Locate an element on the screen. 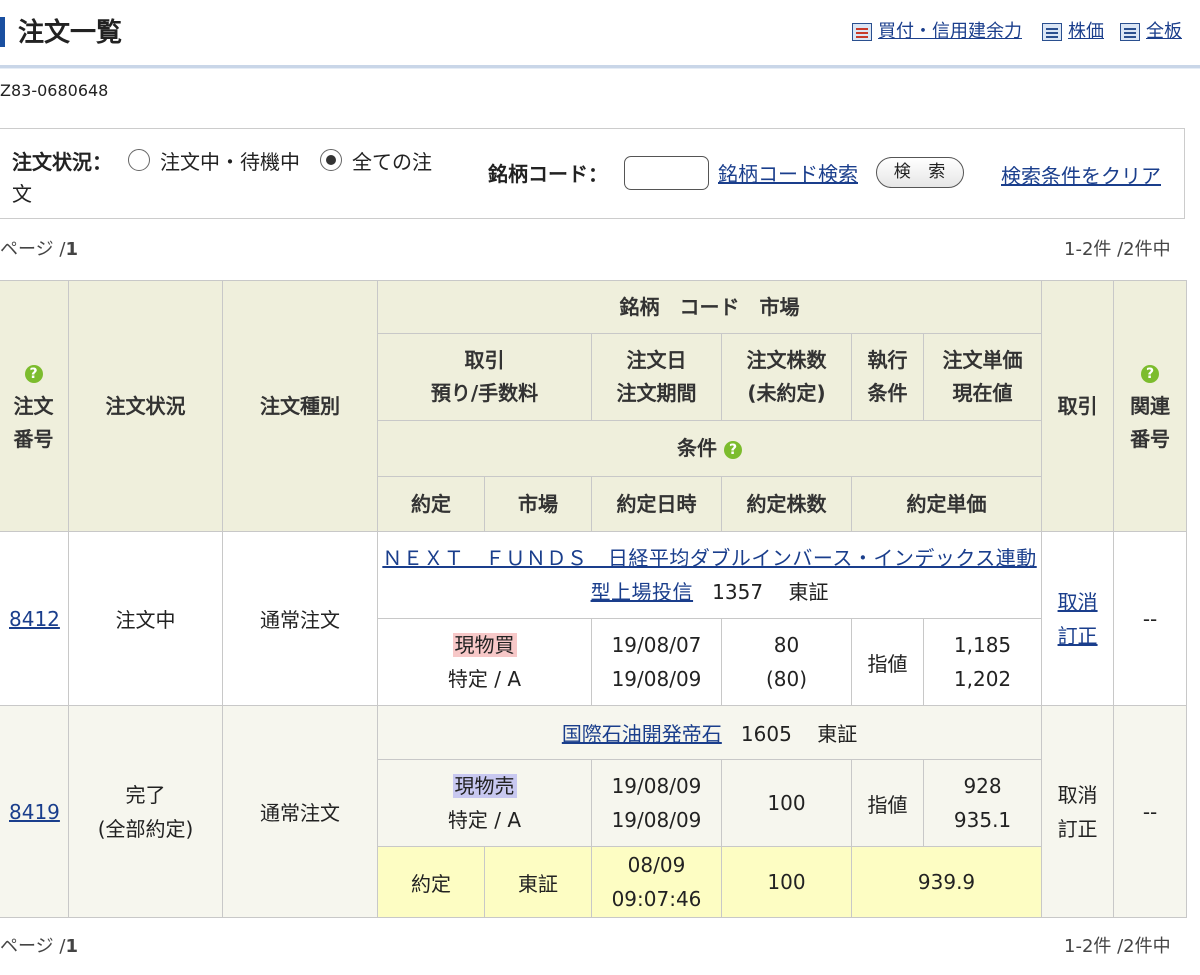 The height and width of the screenshot is (975, 1200). board-icon is located at coordinates (1130, 32).